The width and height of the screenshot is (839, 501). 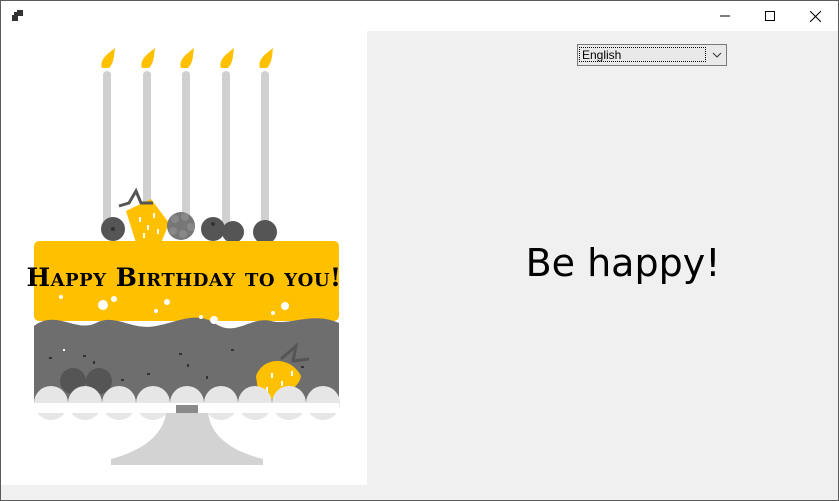 I want to click on maximize-button, so click(x=770, y=16).